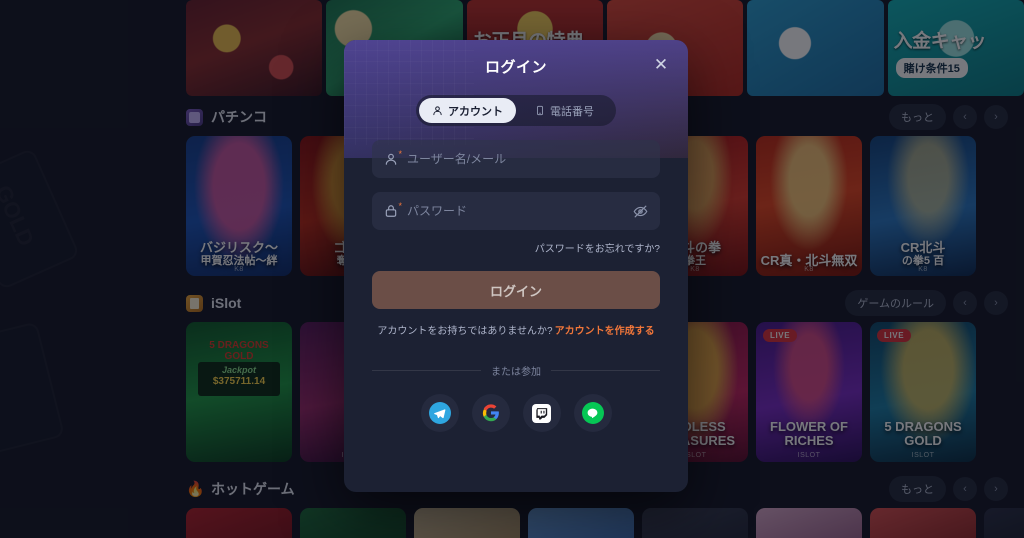  I want to click on user-icon, so click(437, 110).